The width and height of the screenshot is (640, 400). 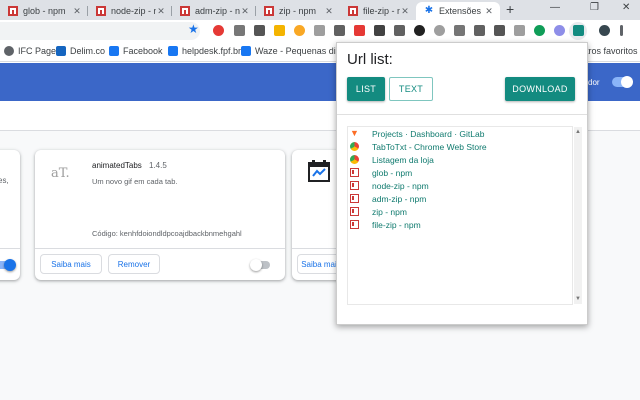 I want to click on close-window-button: ✕, so click(x=626, y=7).